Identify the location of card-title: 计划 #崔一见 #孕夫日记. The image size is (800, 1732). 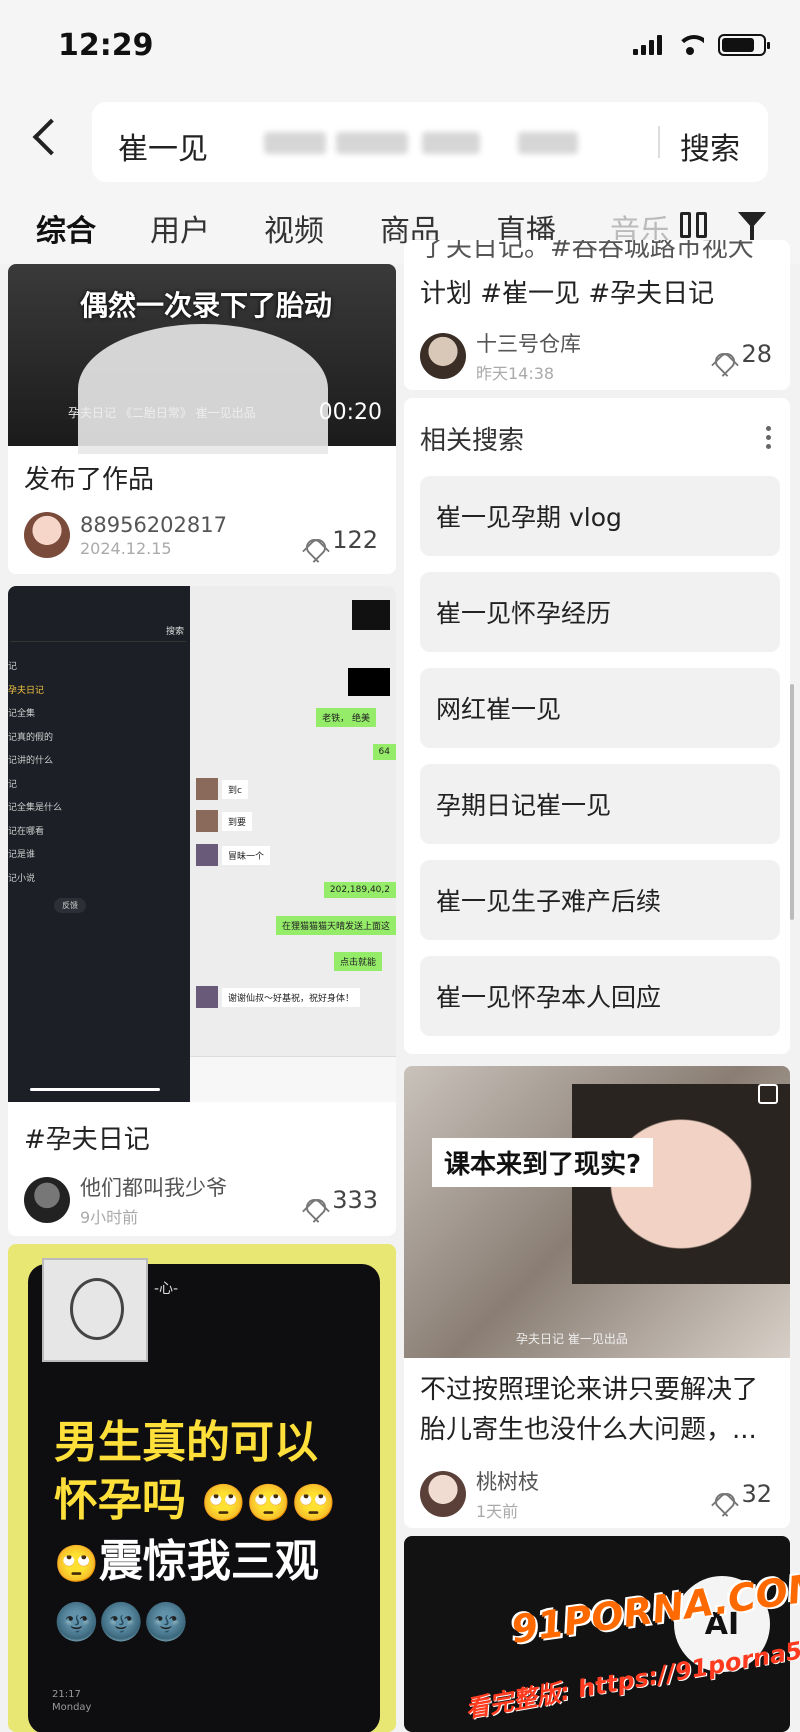
(567, 294).